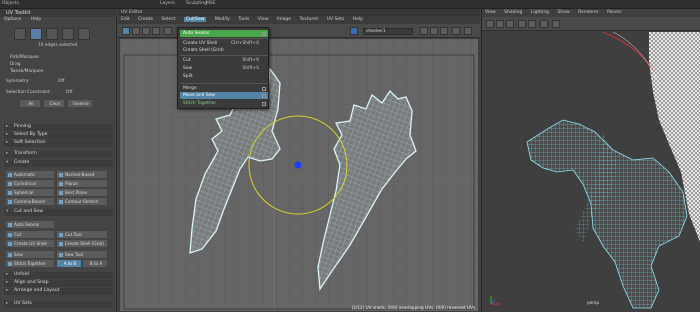 The image size is (700, 312). What do you see at coordinates (30, 243) in the screenshot?
I see `create-uv-shell-button: Create UV Shell` at bounding box center [30, 243].